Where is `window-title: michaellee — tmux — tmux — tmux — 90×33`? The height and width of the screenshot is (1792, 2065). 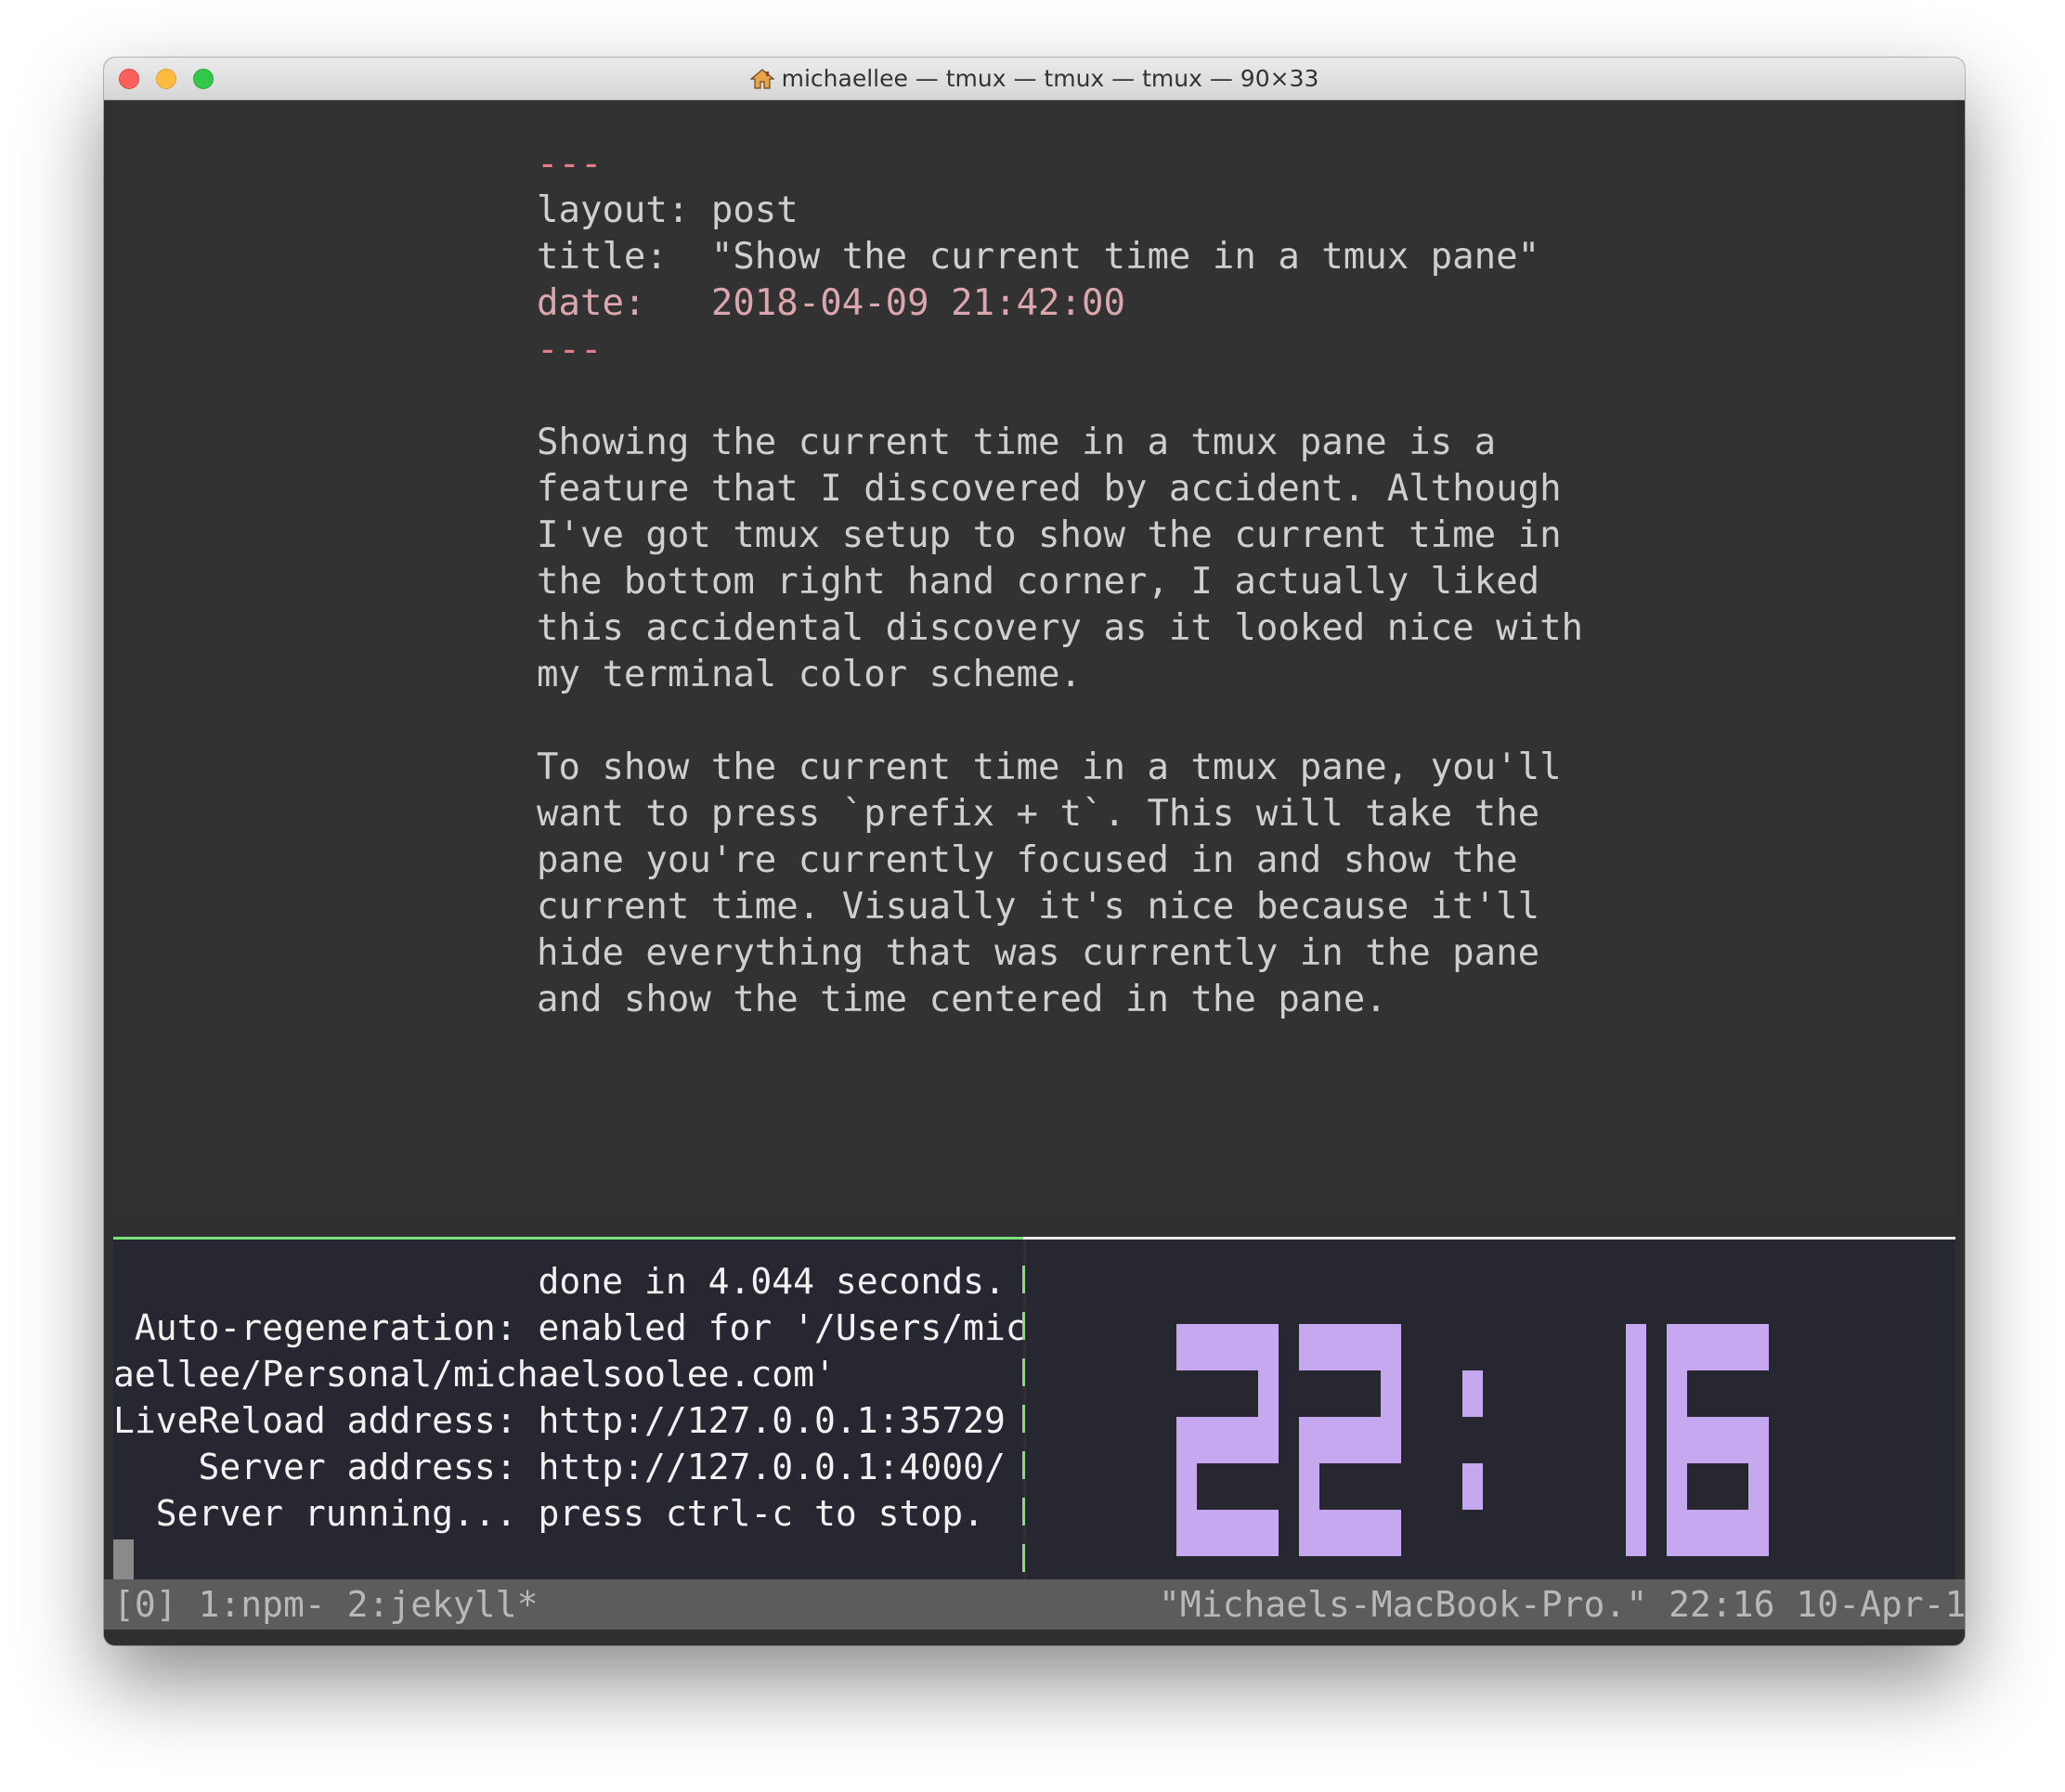
window-title: michaellee — tmux — tmux — tmux — 90×33 is located at coordinates (1034, 79).